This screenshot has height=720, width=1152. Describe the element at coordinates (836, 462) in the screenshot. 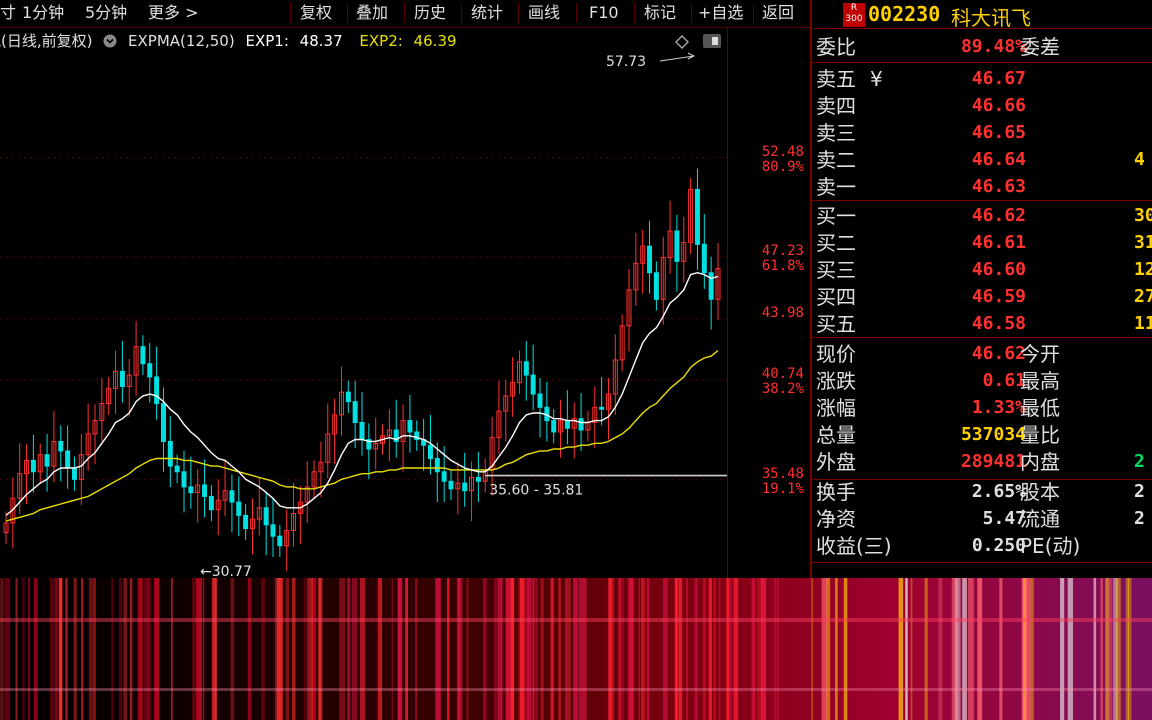

I see `row-label: 外盘` at that location.